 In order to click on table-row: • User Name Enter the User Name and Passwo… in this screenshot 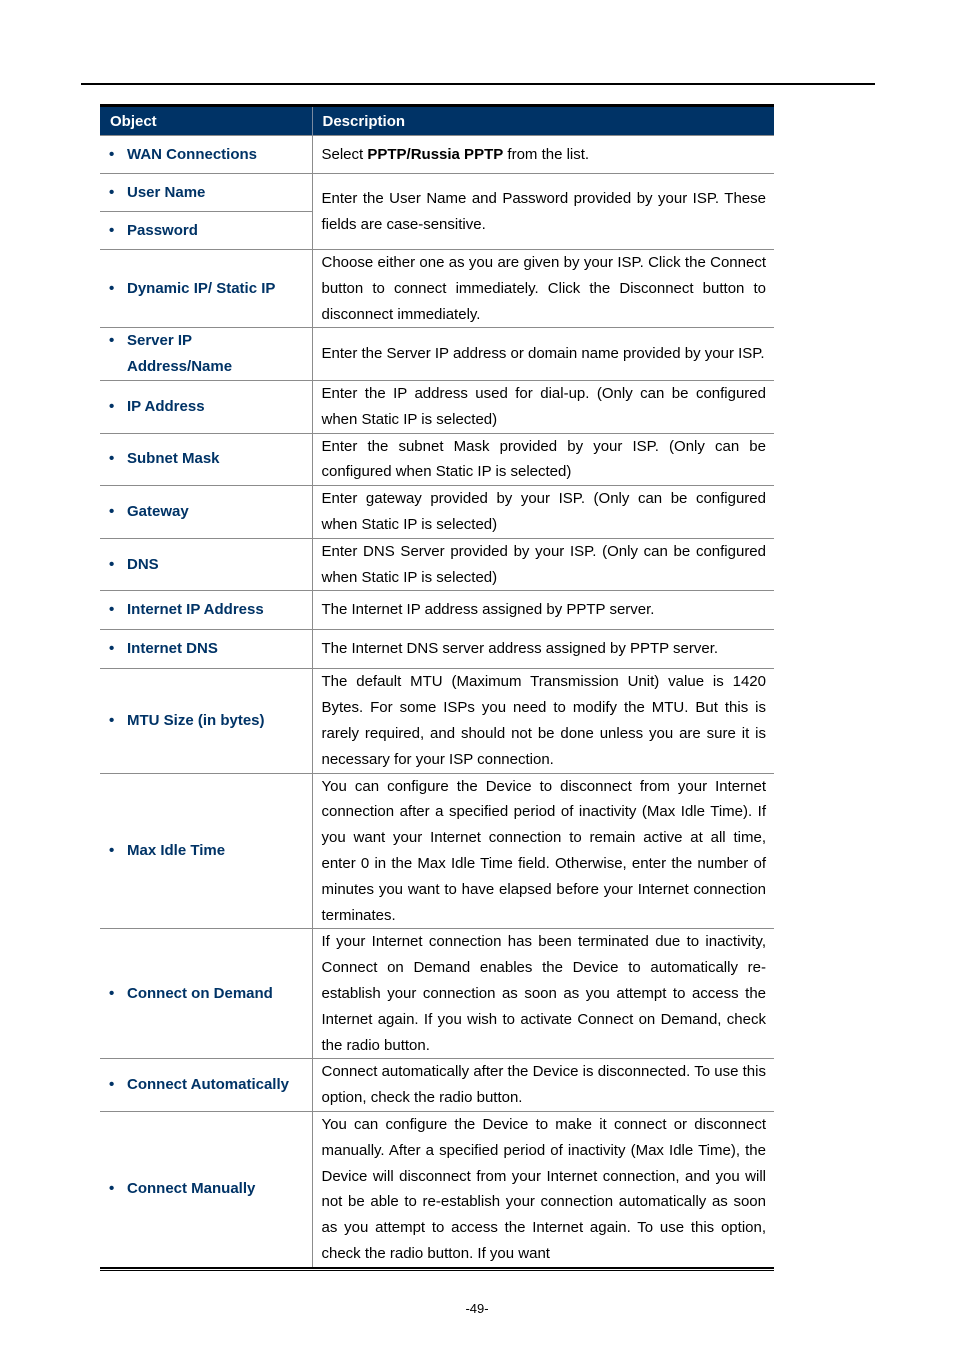, I will do `click(437, 211)`.